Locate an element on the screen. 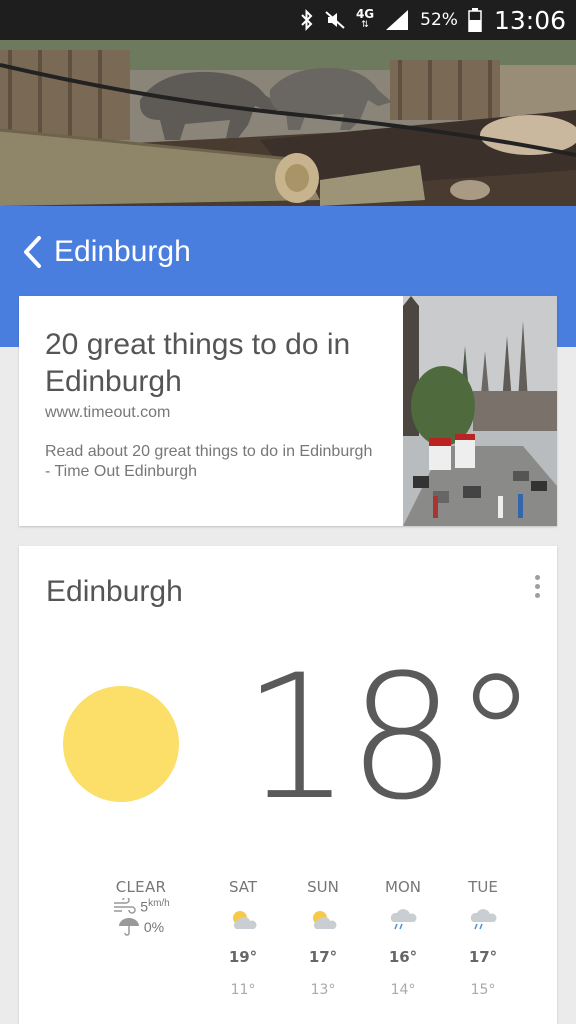 The height and width of the screenshot is (1024, 576). article-thumbnail is located at coordinates (480, 411).